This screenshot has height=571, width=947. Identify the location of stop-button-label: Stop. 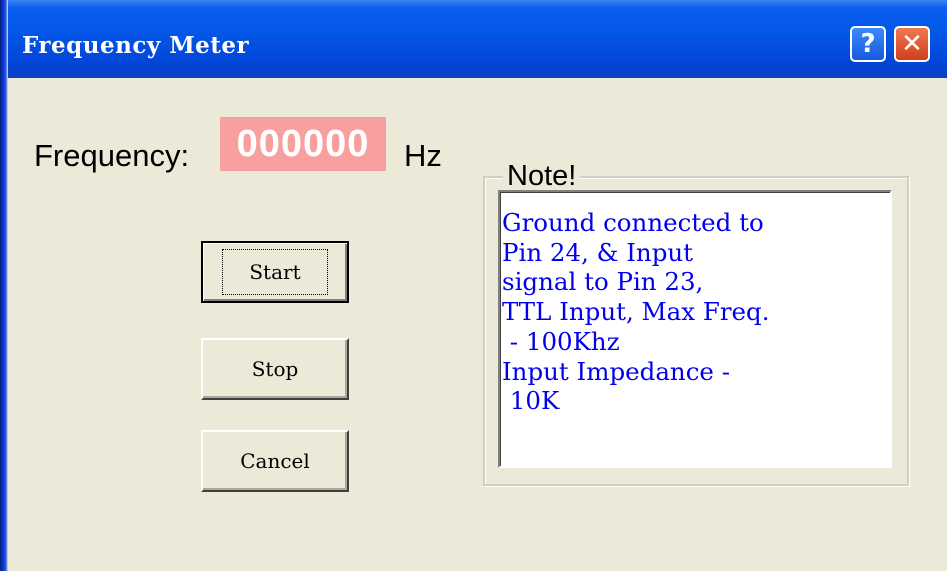
(275, 369).